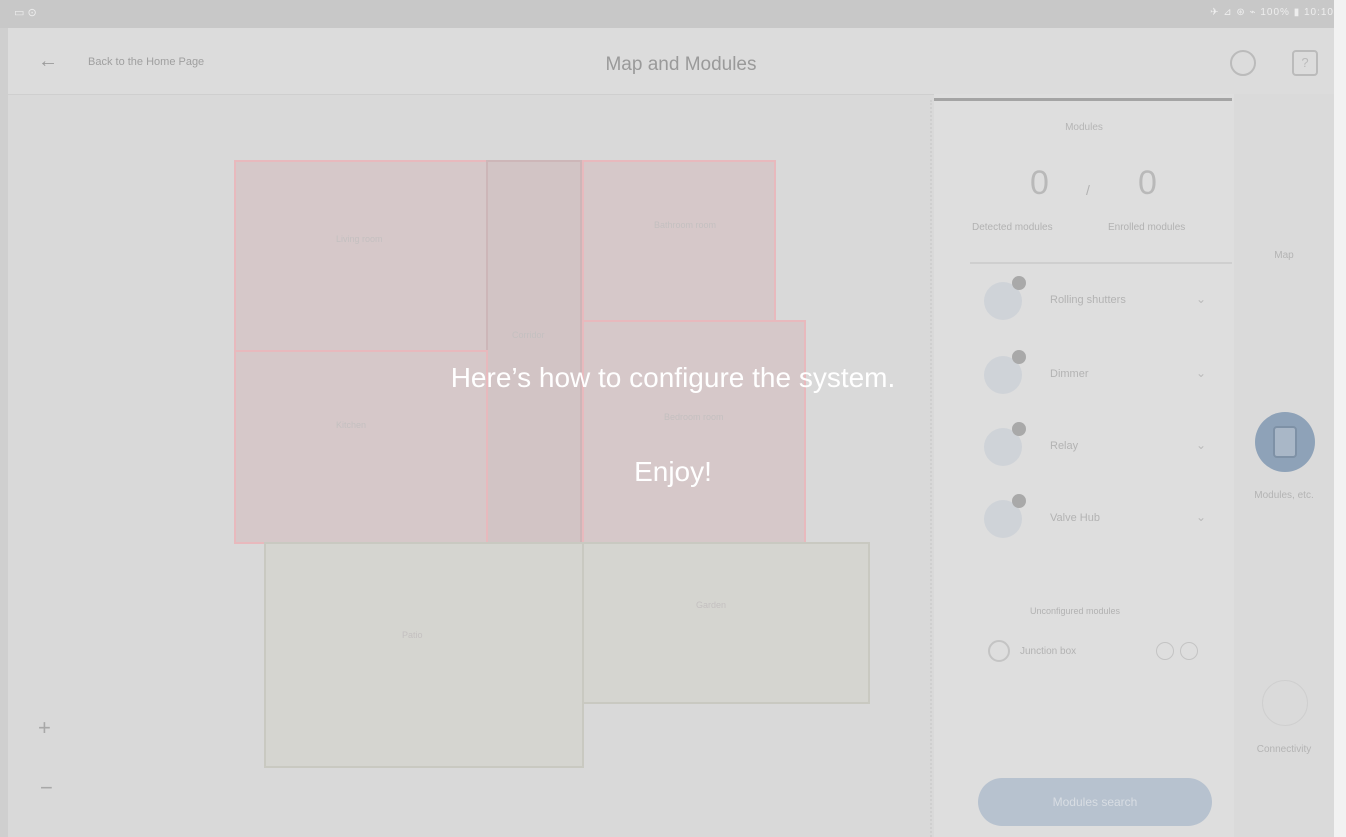 The height and width of the screenshot is (837, 1346). What do you see at coordinates (679, 241) in the screenshot?
I see `room-bathroom: Bathroom room` at bounding box center [679, 241].